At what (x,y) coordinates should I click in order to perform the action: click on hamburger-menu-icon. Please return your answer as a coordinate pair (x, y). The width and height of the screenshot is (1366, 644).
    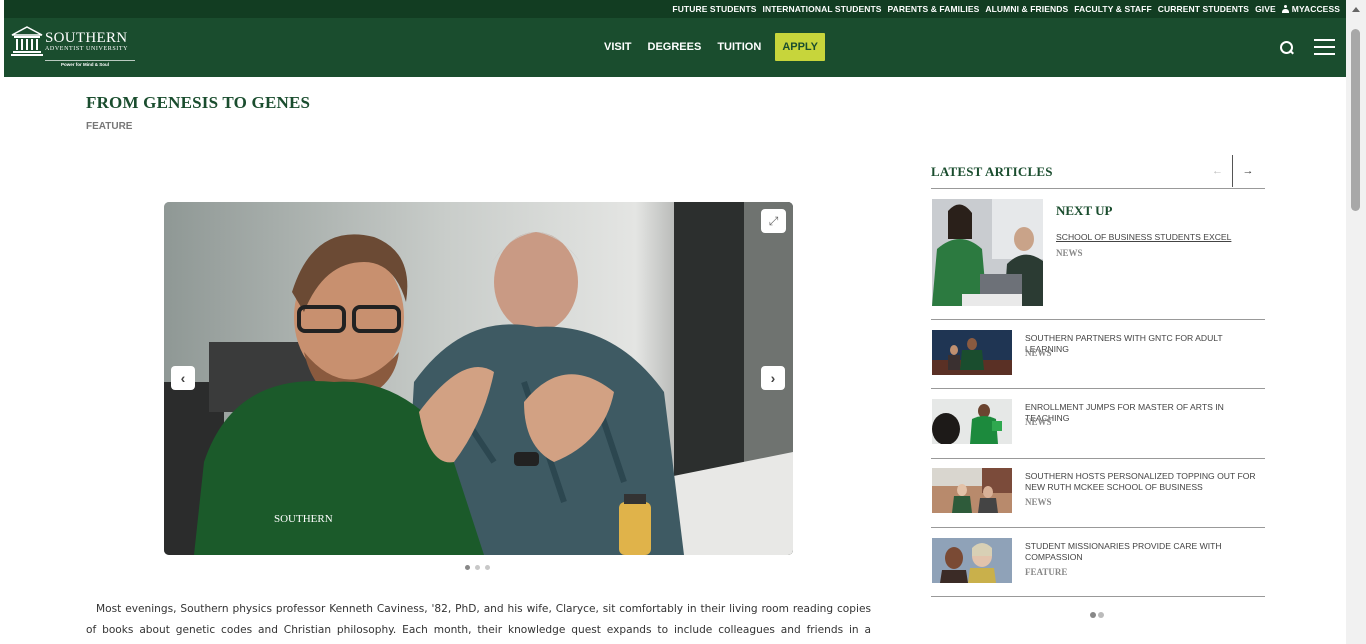
    Looking at the image, I should click on (1324, 47).